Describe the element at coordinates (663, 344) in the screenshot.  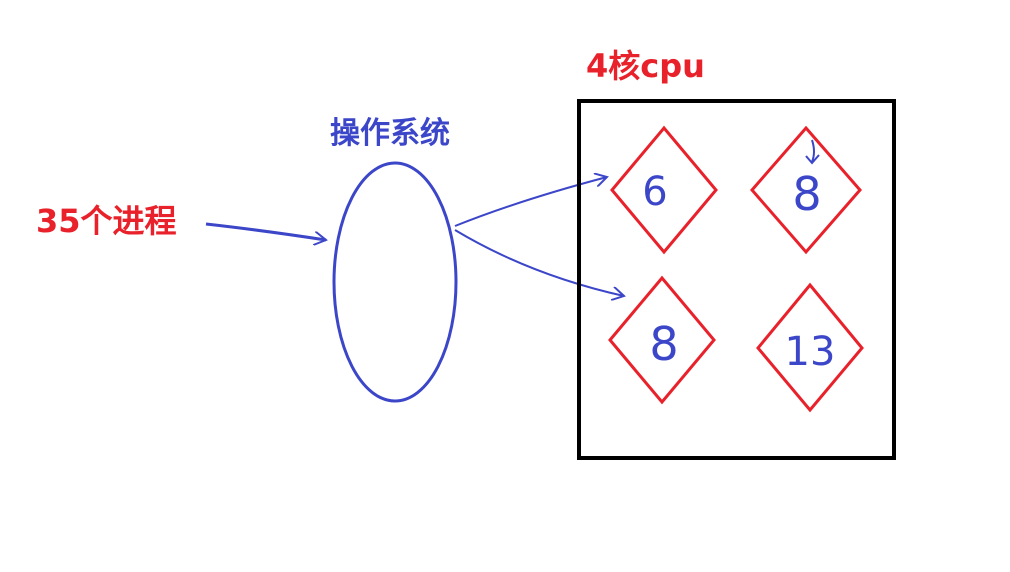
I see `core-3-value: 8` at that location.